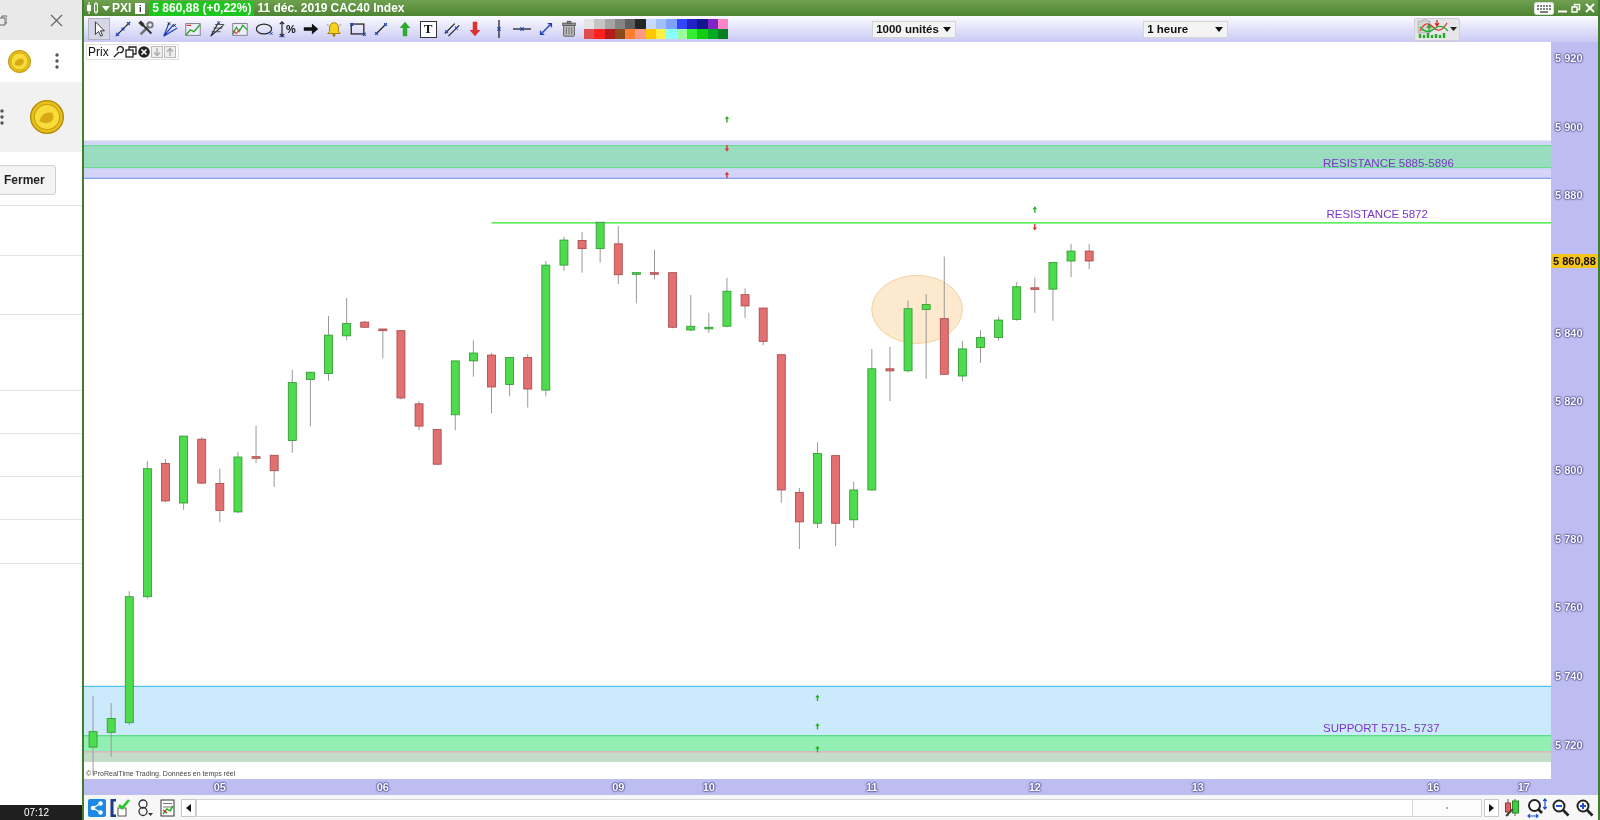 The height and width of the screenshot is (820, 1600). What do you see at coordinates (1569, 332) in the screenshot?
I see `price-tick-label: 5 840` at bounding box center [1569, 332].